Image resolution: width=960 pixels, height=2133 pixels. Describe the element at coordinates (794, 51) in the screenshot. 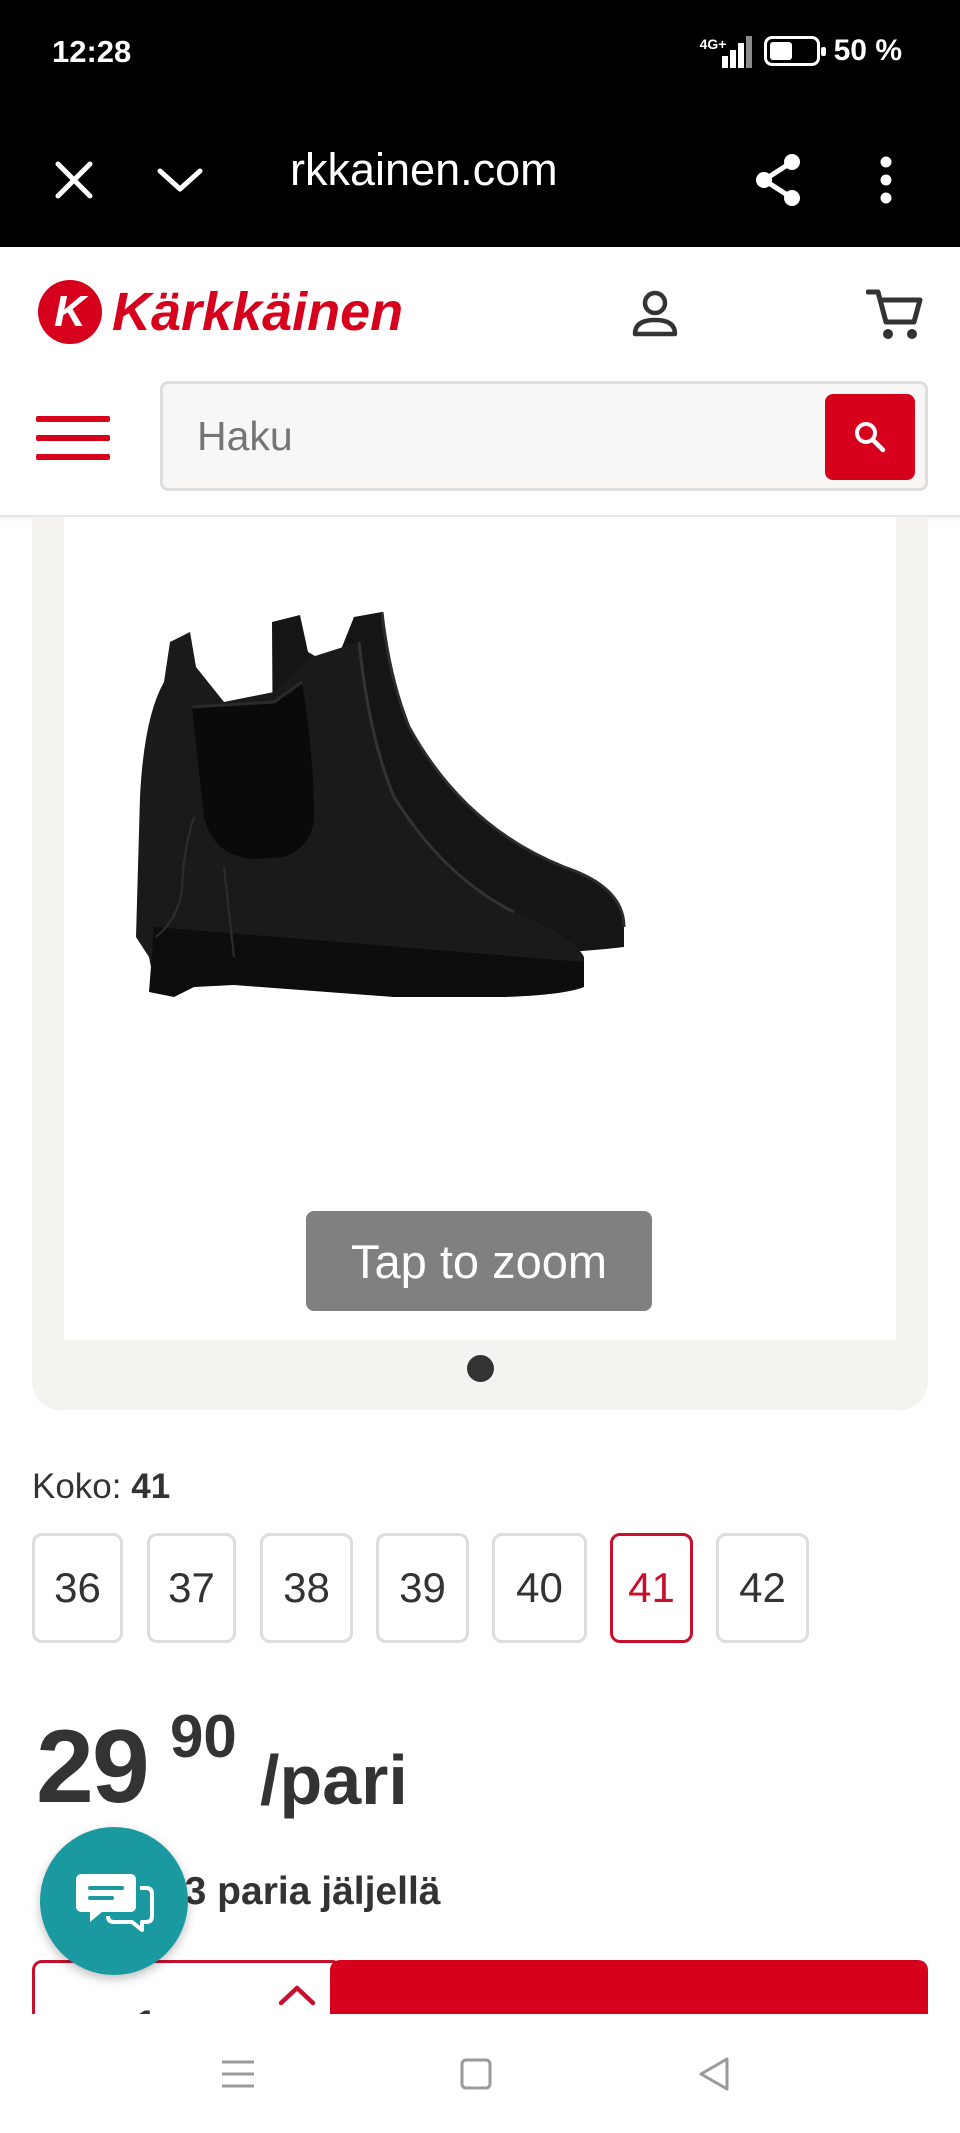

I see `battery-icon` at that location.